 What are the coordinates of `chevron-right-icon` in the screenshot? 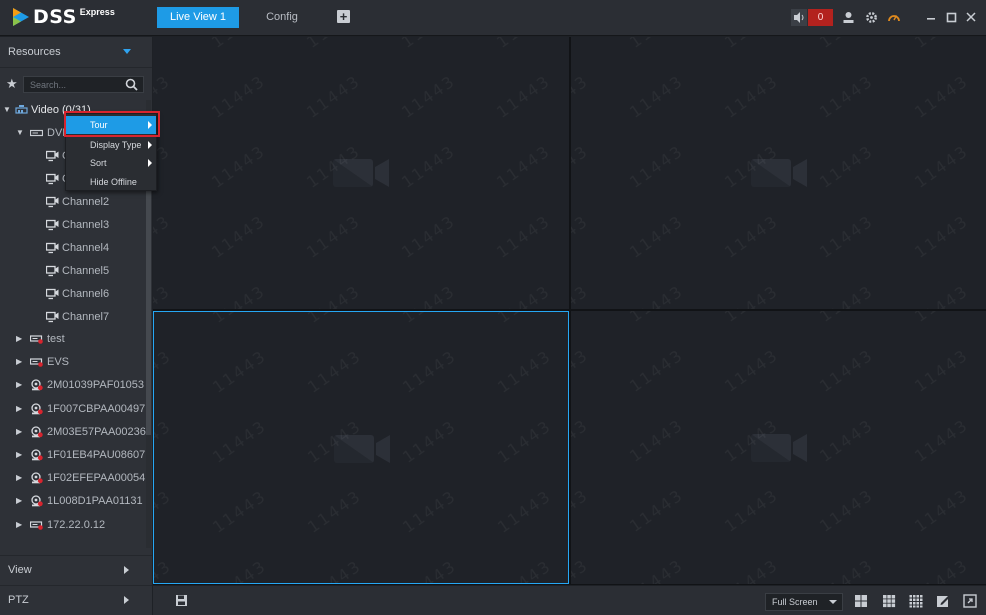 It's located at (126, 600).